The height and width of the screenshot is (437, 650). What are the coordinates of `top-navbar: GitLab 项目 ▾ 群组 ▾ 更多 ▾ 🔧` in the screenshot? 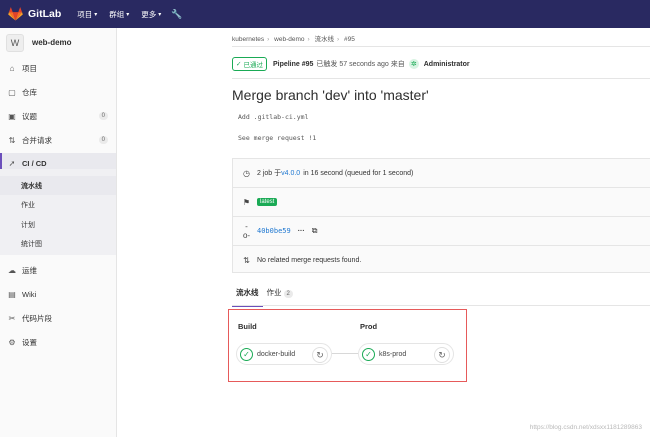 It's located at (325, 14).